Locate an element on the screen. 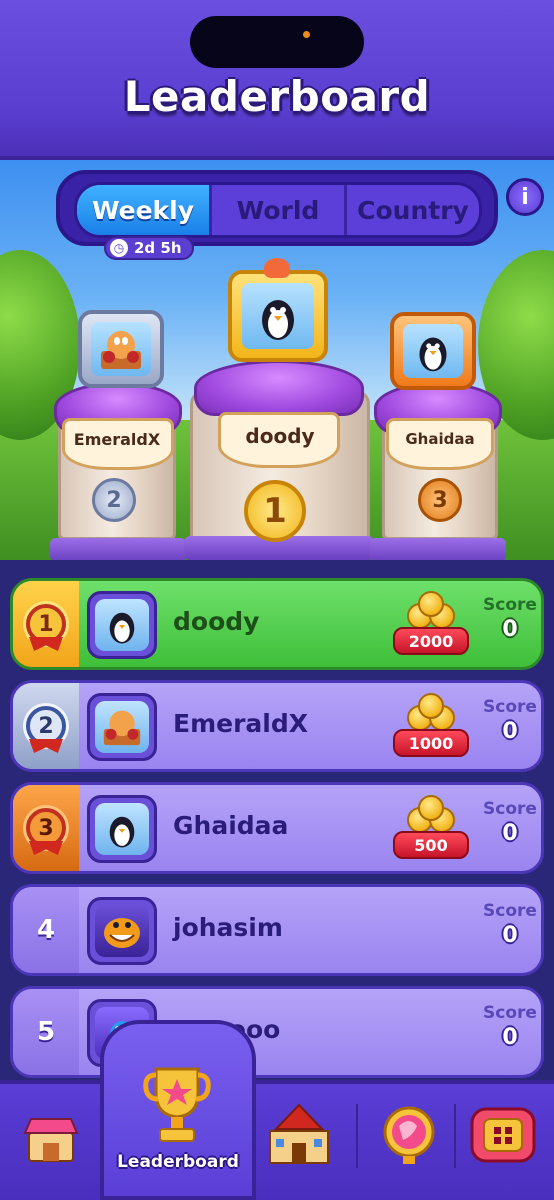 The height and width of the screenshot is (1200, 554). timer-text: 2d 5h is located at coordinates (158, 248).